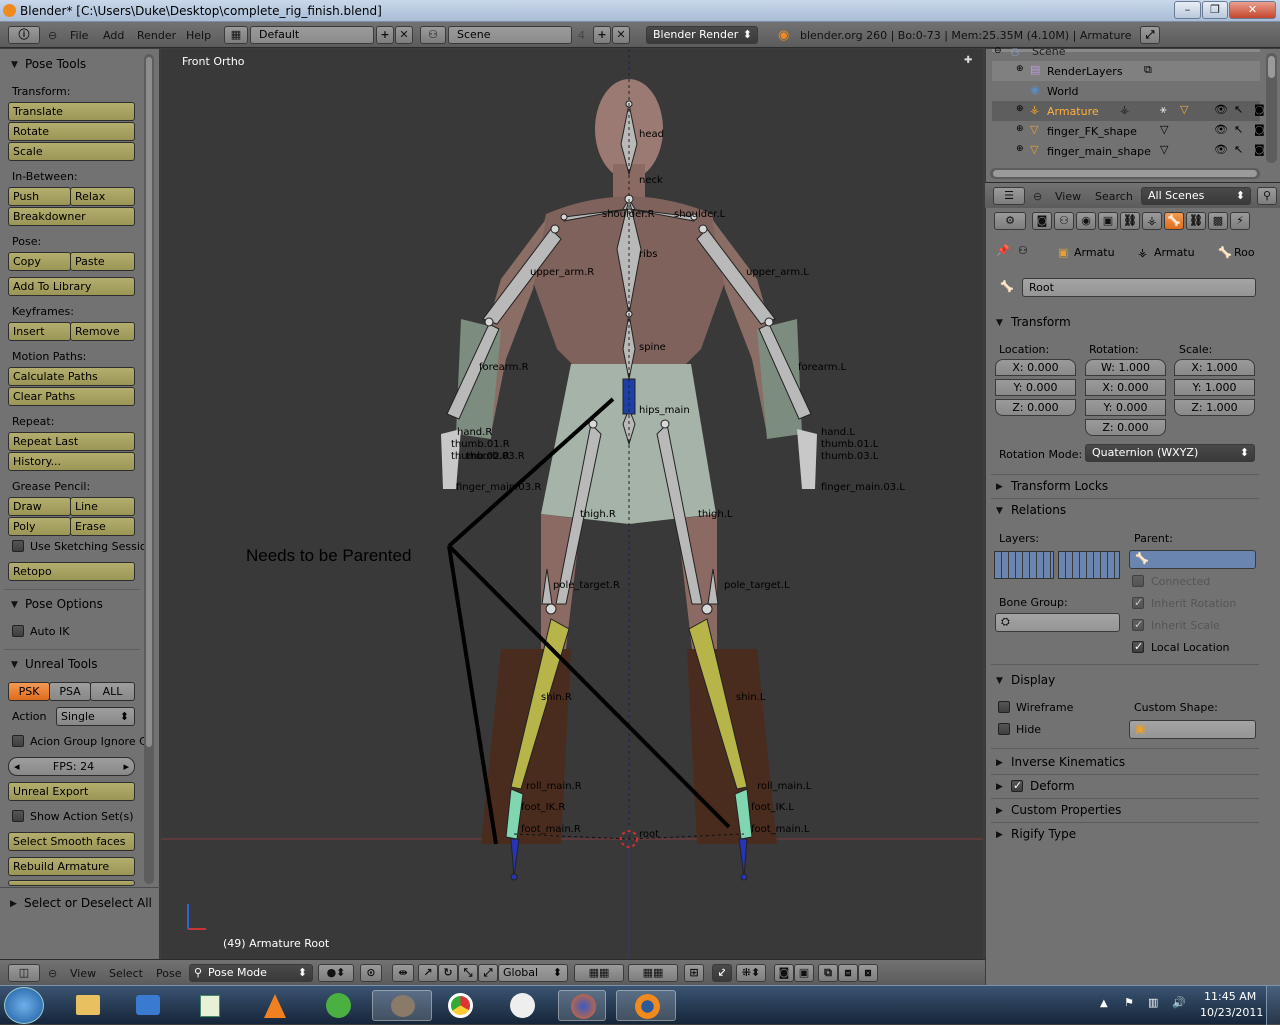  What do you see at coordinates (1252, 10) in the screenshot?
I see `close-button: ✕` at bounding box center [1252, 10].